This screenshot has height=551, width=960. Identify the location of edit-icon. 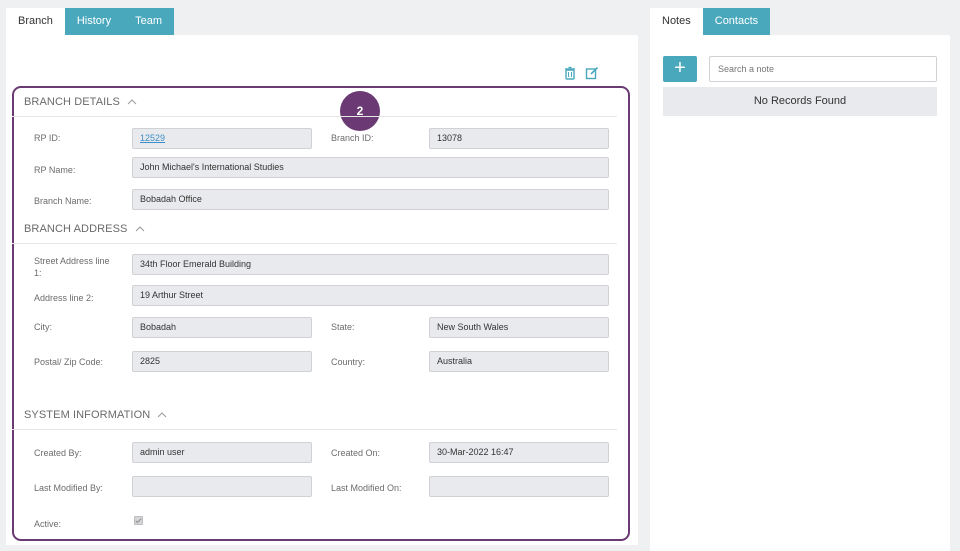
(592, 73).